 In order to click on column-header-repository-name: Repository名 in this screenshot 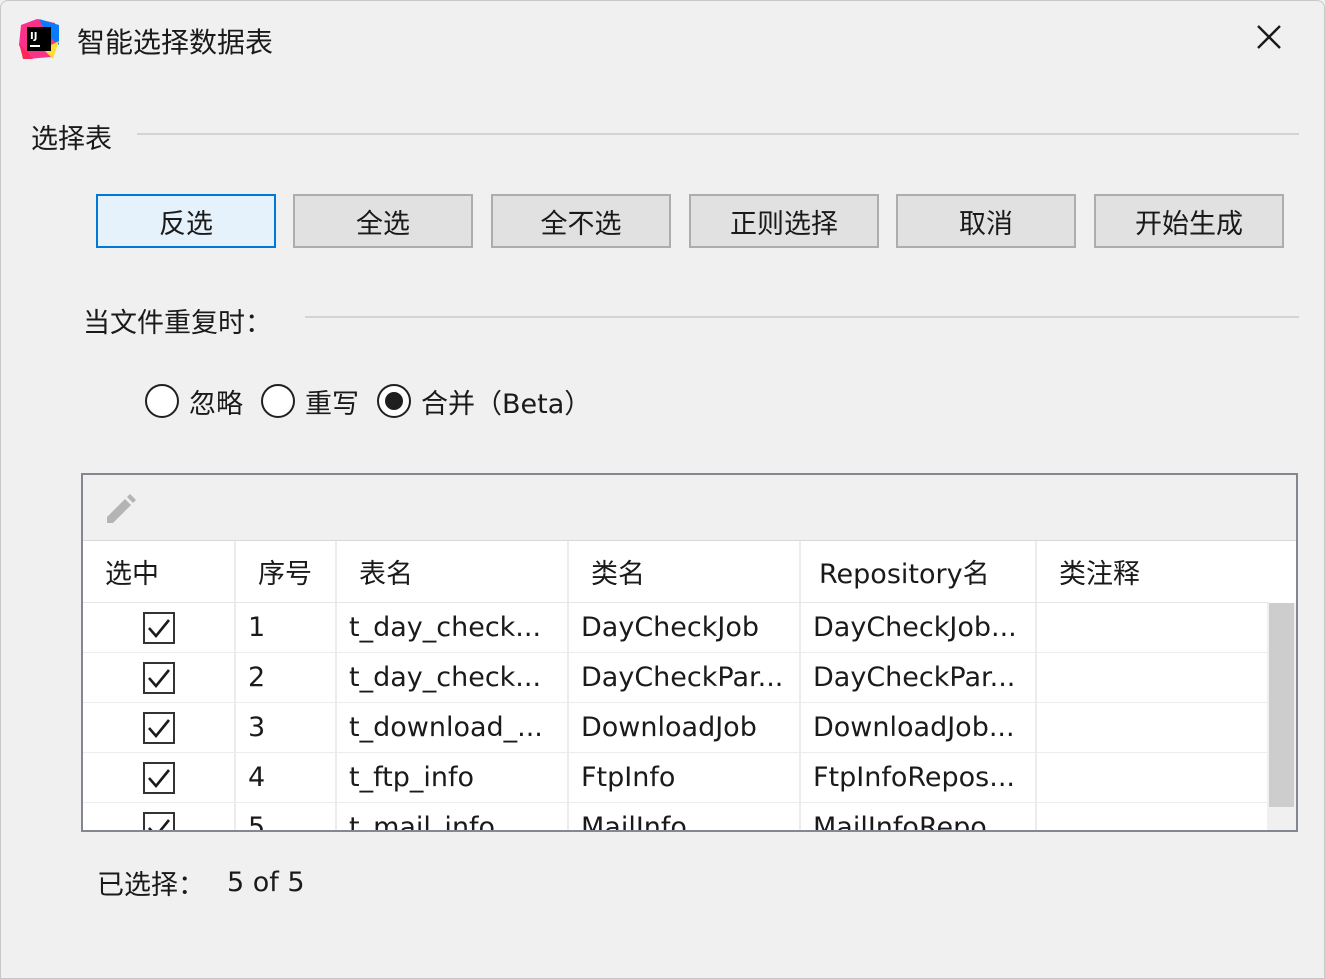, I will do `click(919, 571)`.